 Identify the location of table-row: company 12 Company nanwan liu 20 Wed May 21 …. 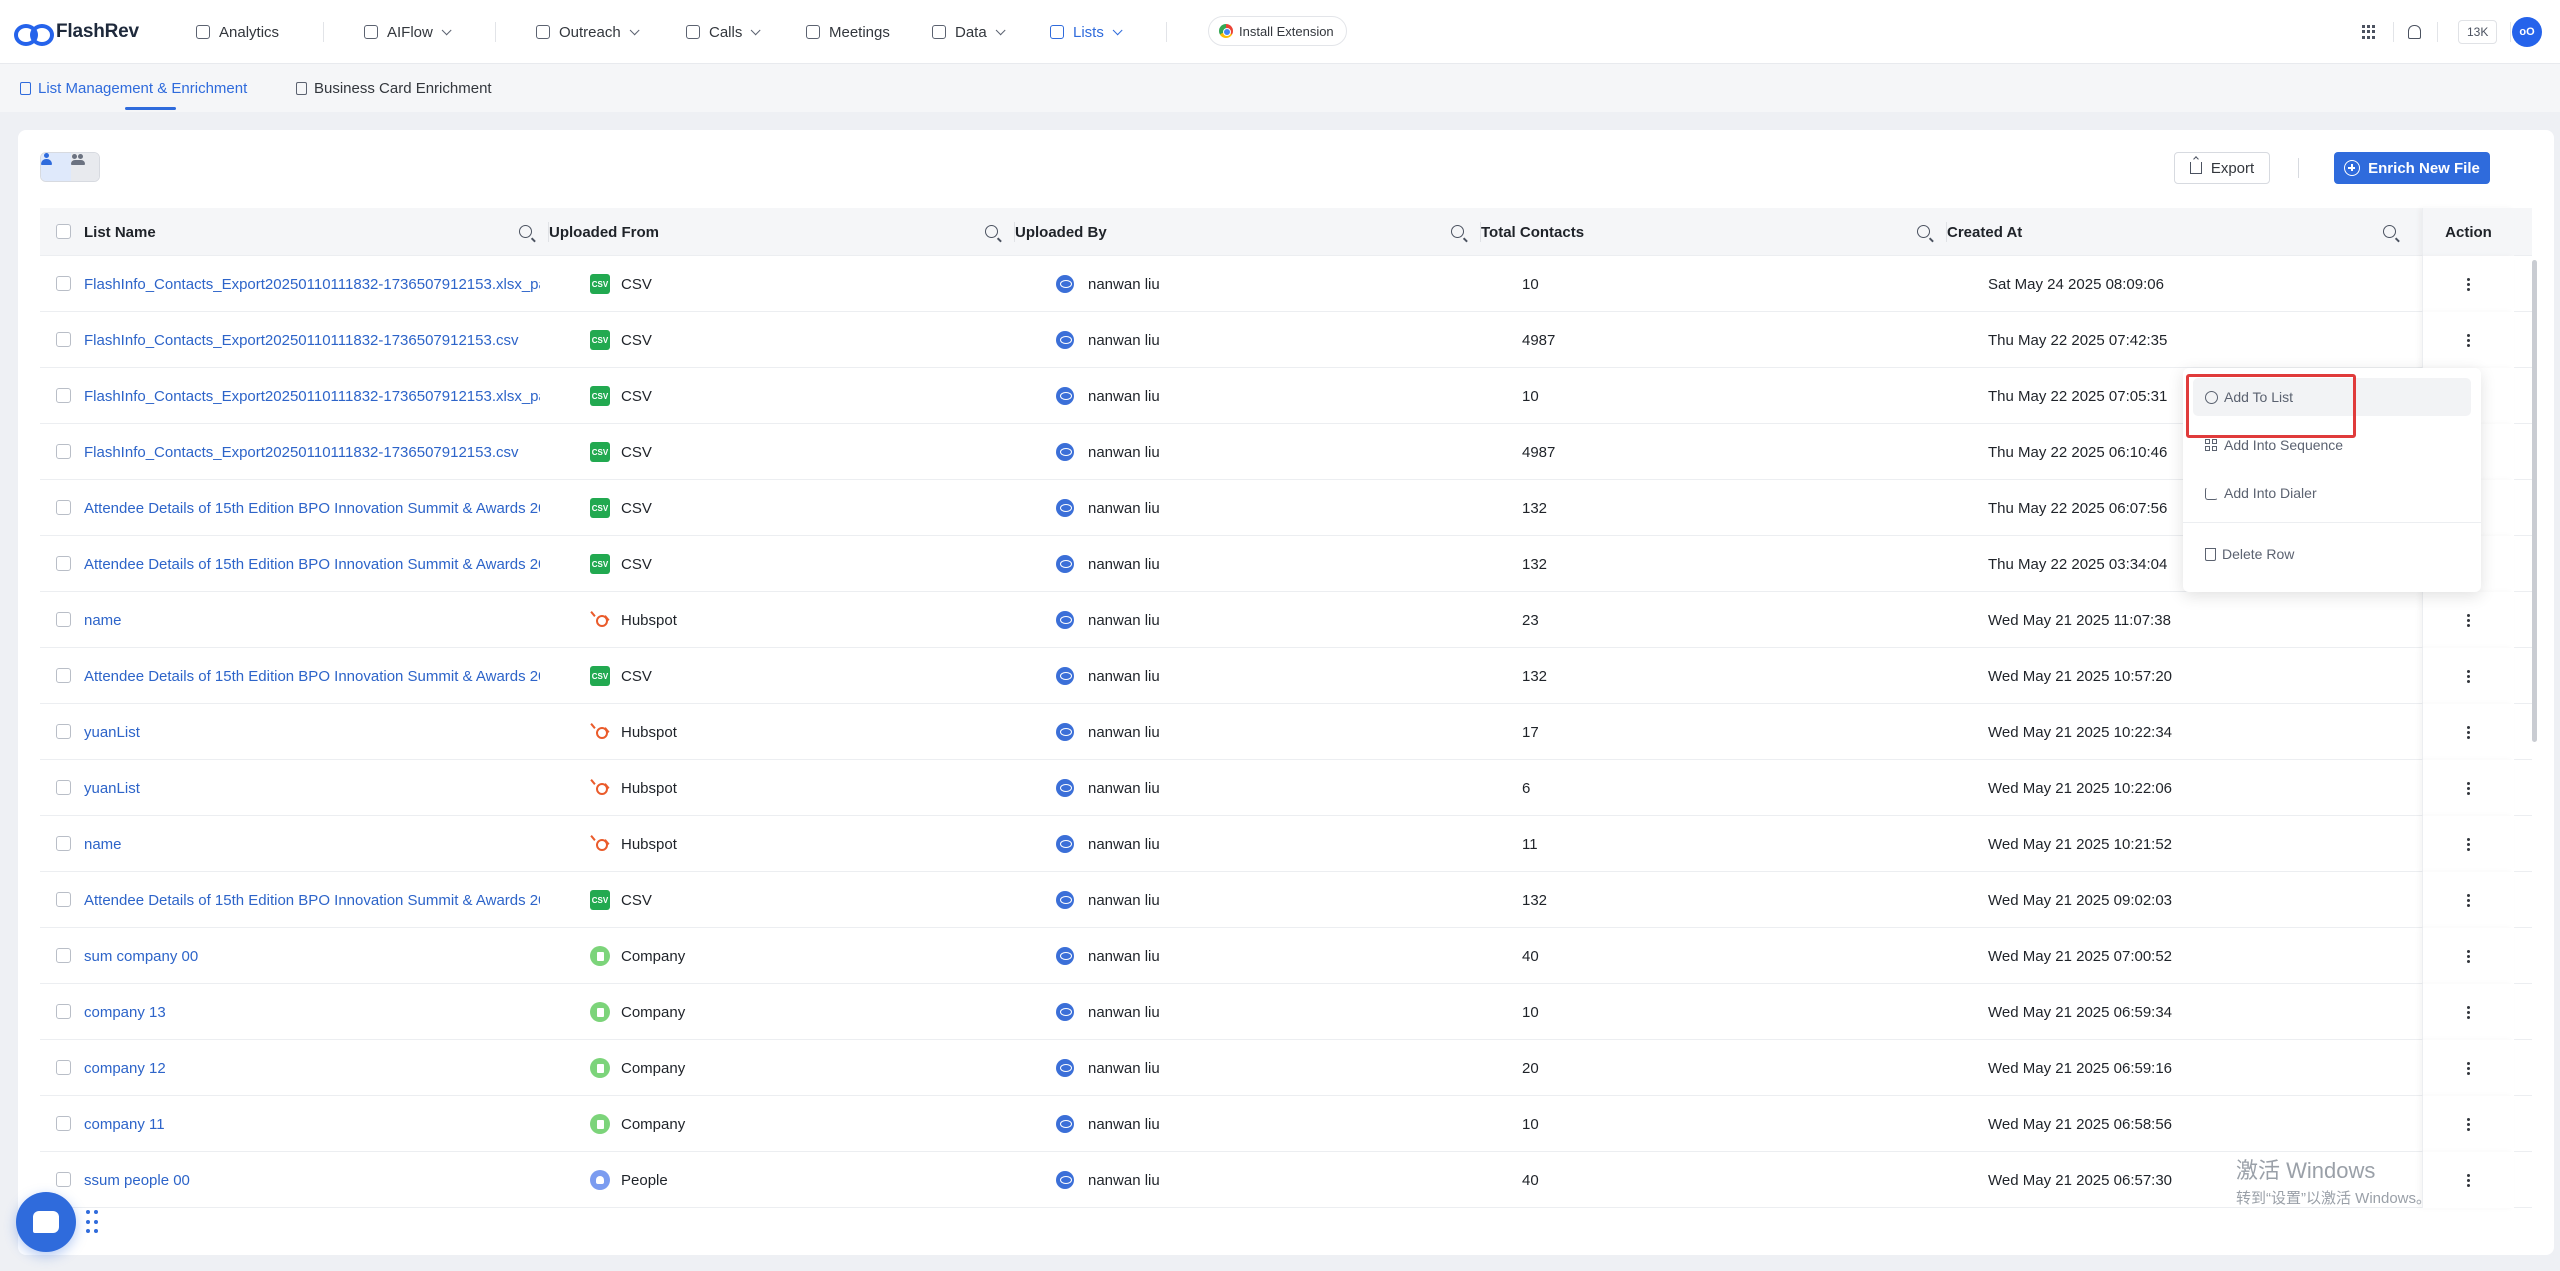
(1286, 1068).